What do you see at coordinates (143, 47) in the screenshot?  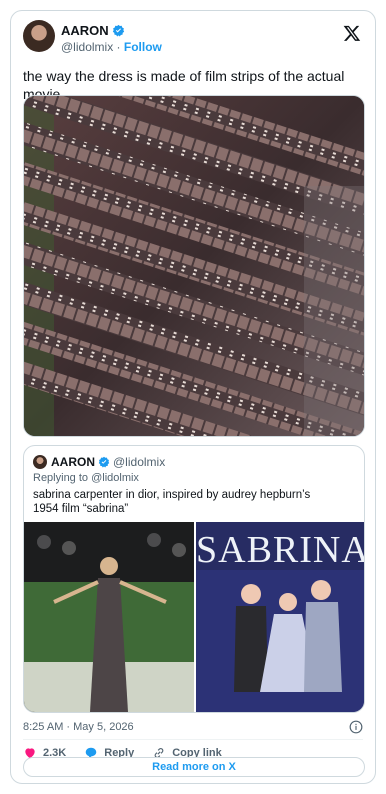 I see `follow-button: Follow` at bounding box center [143, 47].